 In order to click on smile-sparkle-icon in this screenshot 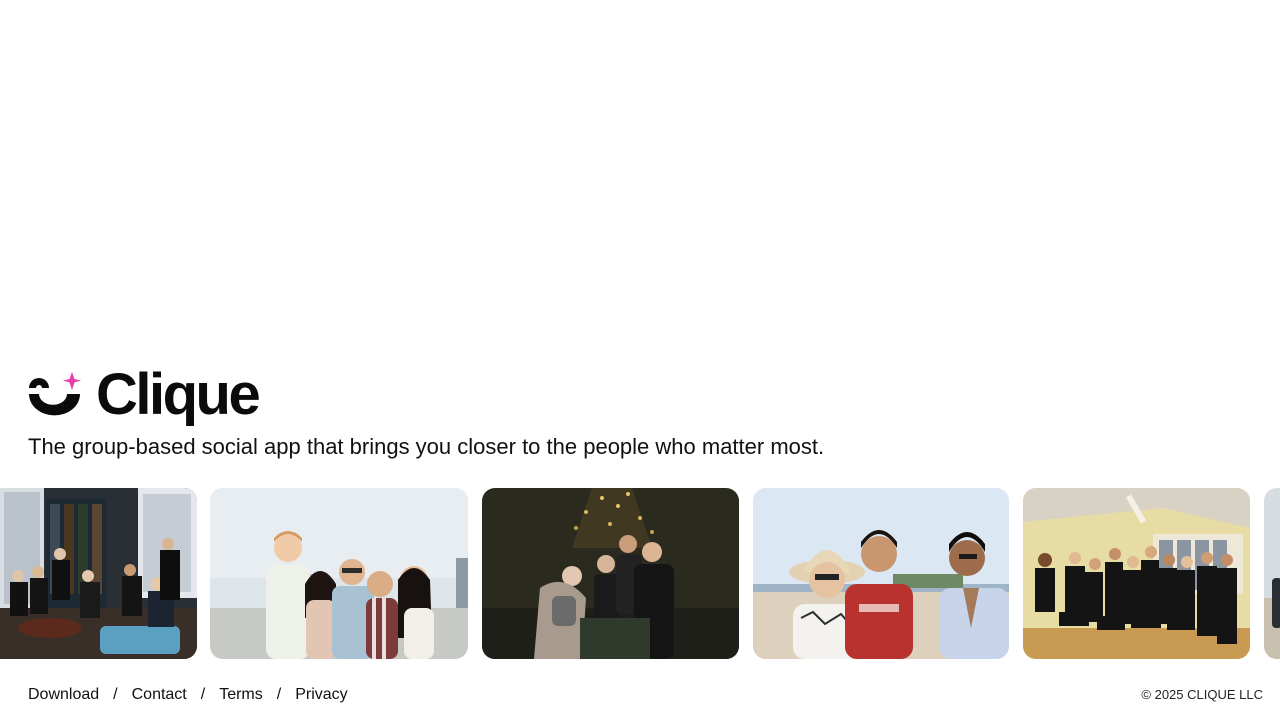, I will do `click(55, 394)`.